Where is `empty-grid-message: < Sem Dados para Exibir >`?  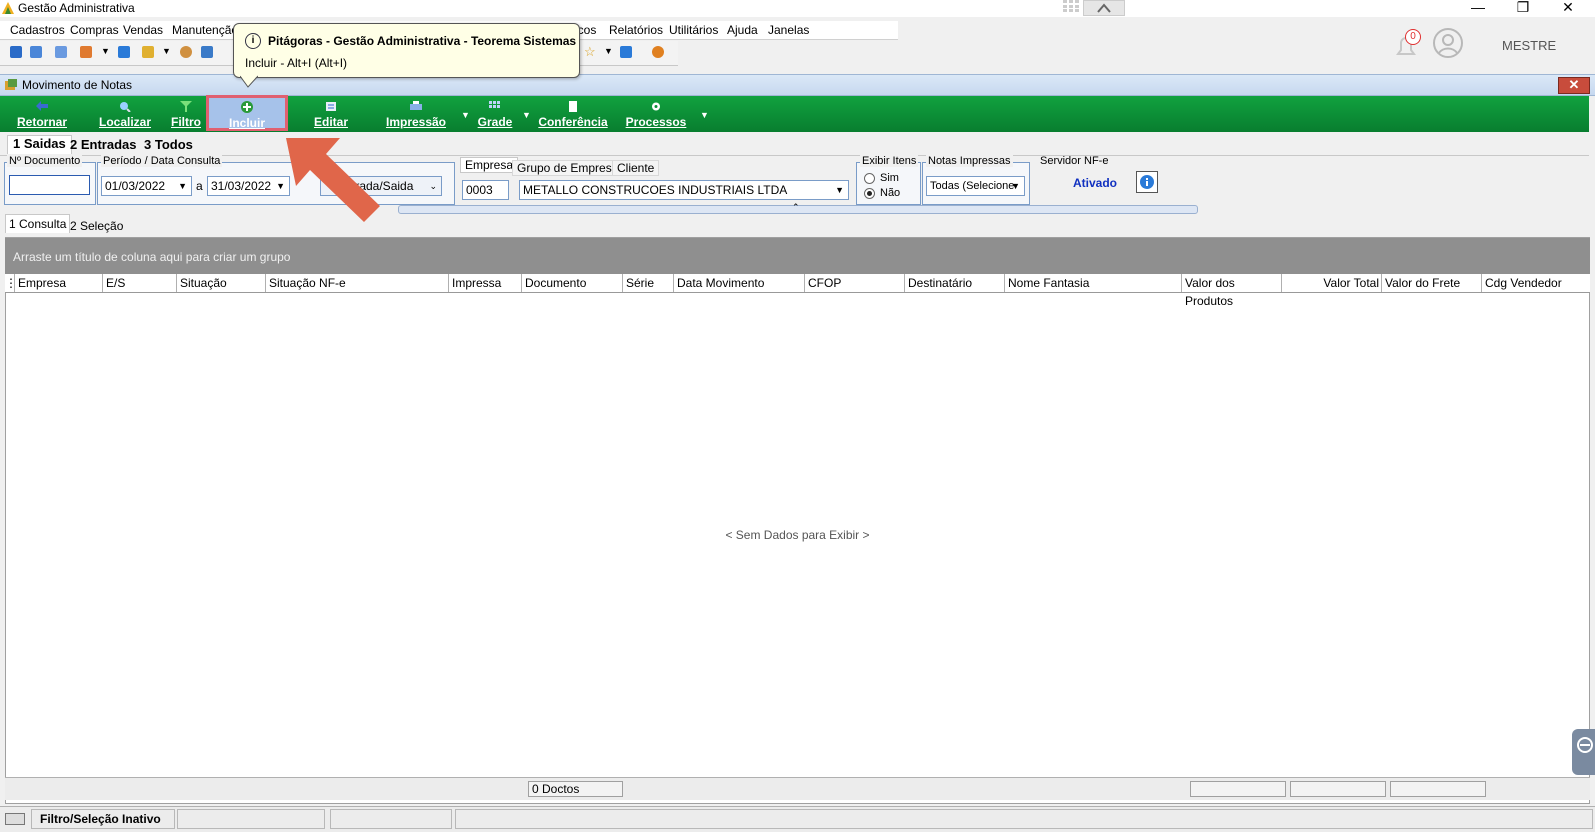
empty-grid-message: < Sem Dados para Exibir > is located at coordinates (797, 535).